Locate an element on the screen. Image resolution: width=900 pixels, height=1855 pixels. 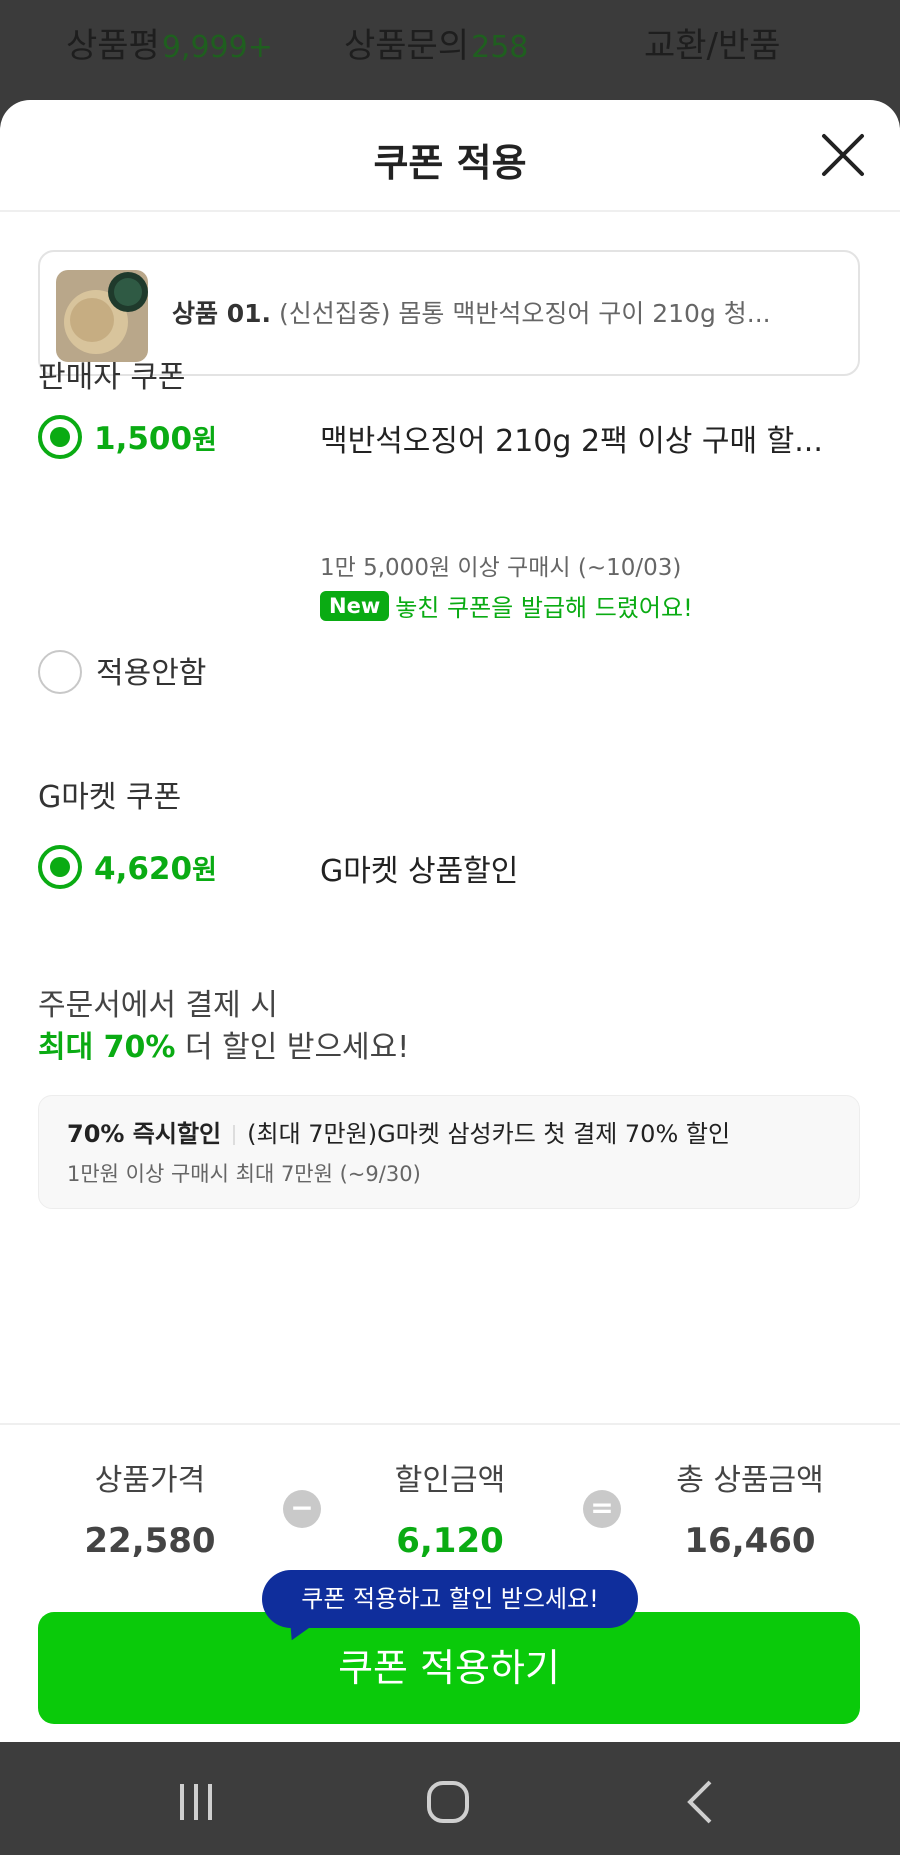
tab-reviews: 상품평9,999+ is located at coordinates (169, 42).